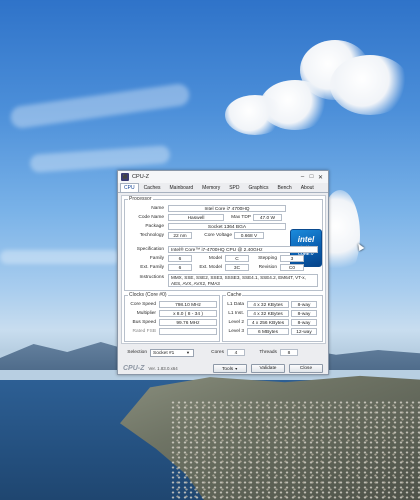  What do you see at coordinates (237, 258) in the screenshot?
I see `model-value: C` at bounding box center [237, 258].